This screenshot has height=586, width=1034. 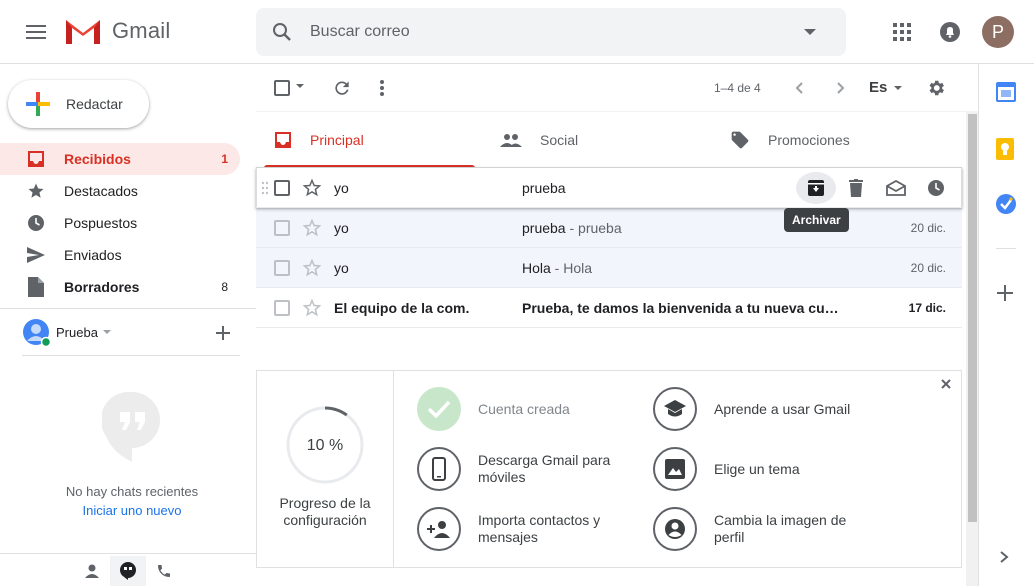 I want to click on sidebar-item-inbox: Recibidos 1, so click(x=120, y=159).